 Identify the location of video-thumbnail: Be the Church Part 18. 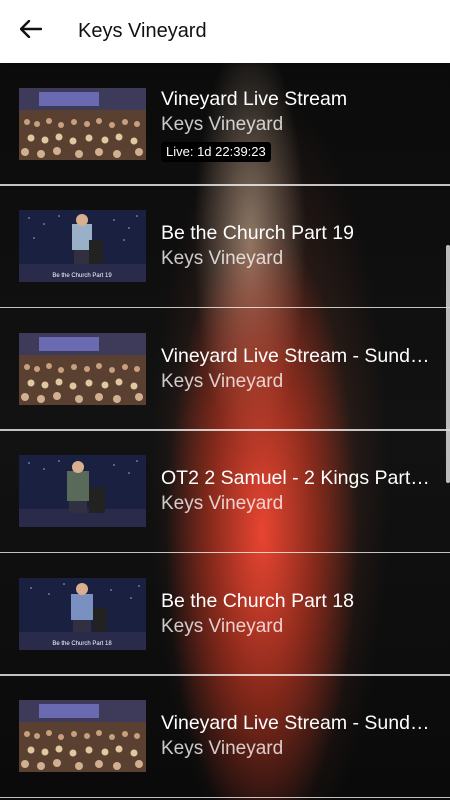
(82, 613).